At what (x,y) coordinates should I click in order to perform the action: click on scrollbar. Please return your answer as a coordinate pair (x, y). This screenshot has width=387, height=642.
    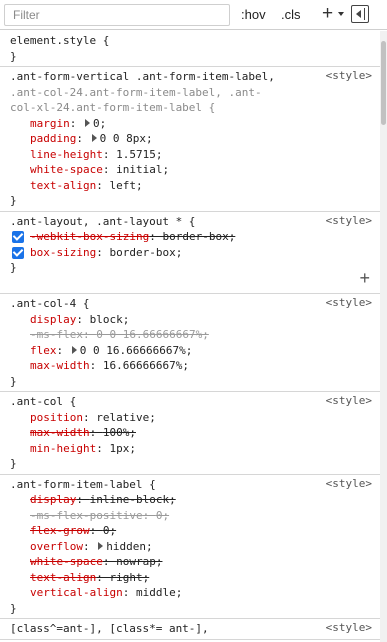
    Looking at the image, I should click on (383, 336).